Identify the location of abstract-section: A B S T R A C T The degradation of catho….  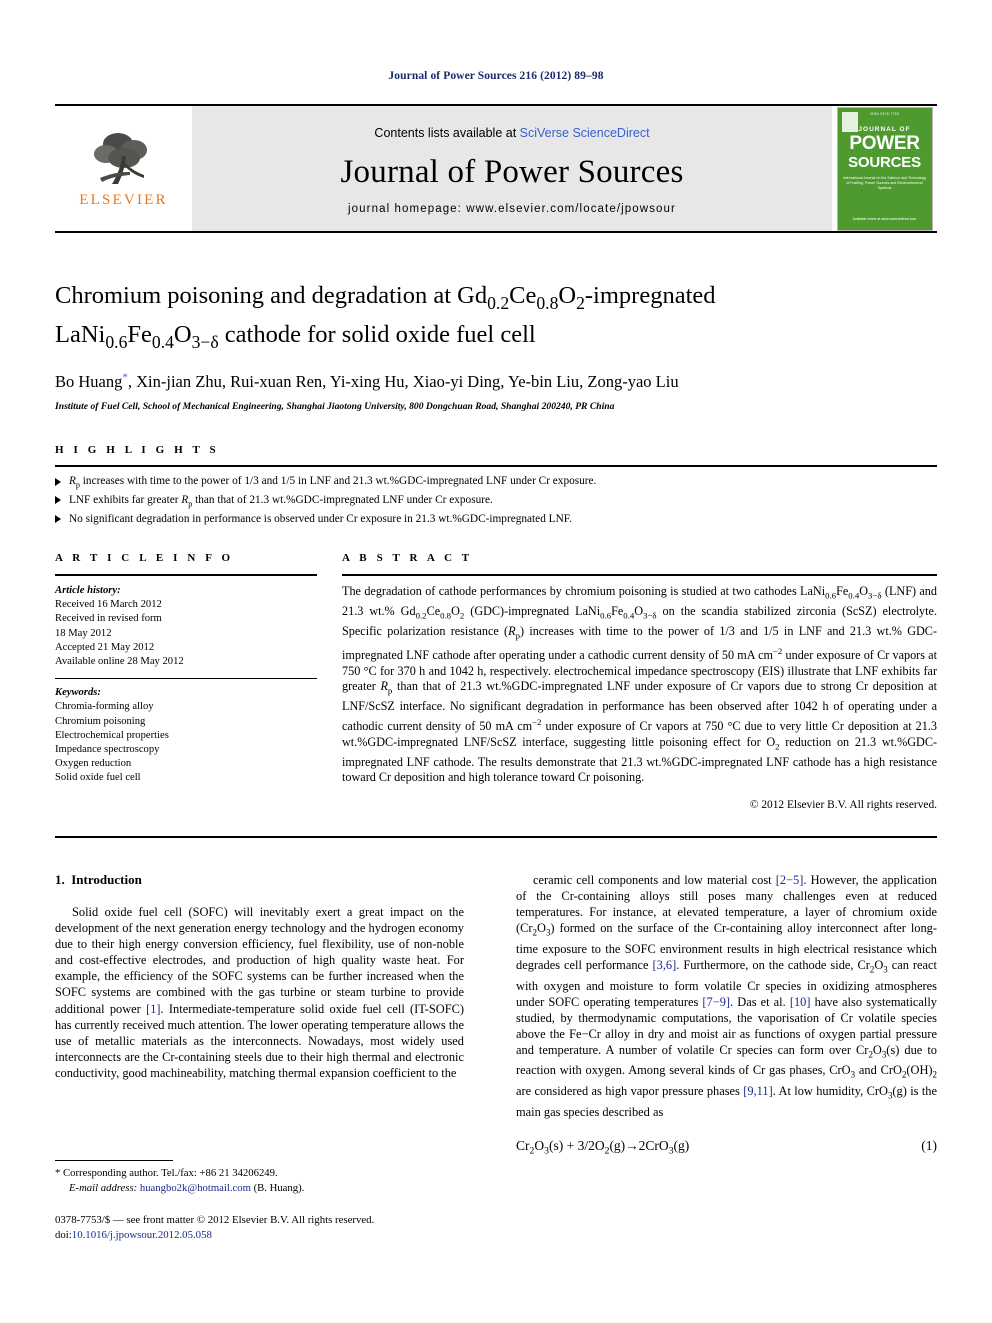
(639, 681).